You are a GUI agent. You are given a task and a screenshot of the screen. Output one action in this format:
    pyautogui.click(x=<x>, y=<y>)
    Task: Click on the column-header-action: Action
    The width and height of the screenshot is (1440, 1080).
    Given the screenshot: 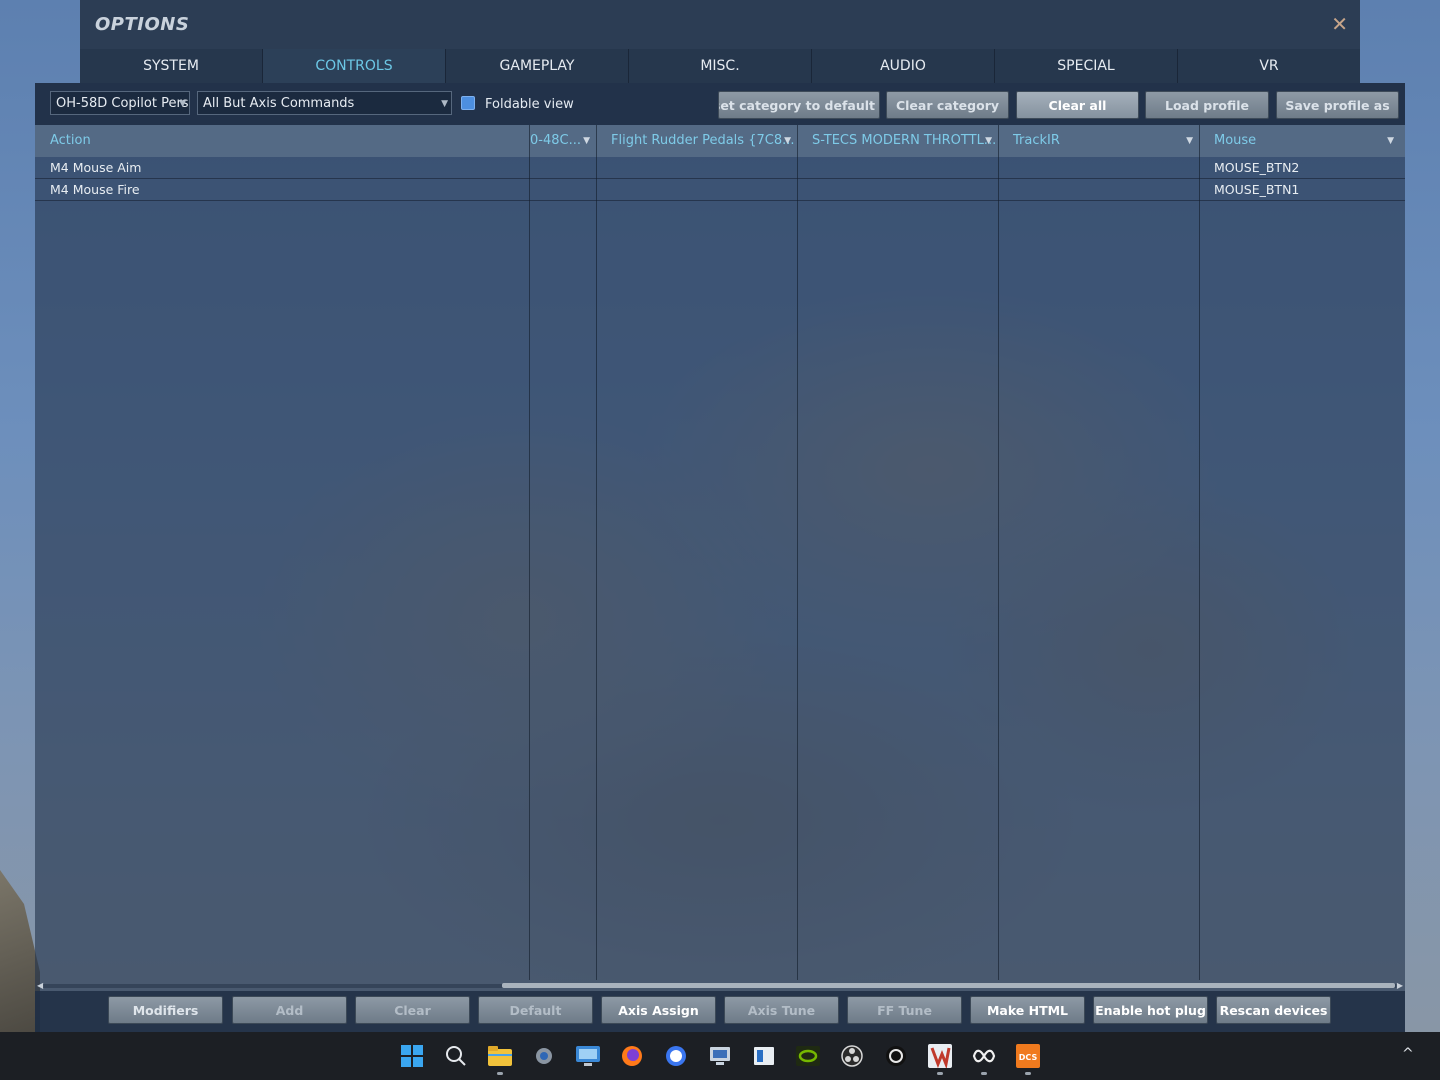 What is the action you would take?
    pyautogui.click(x=282, y=141)
    